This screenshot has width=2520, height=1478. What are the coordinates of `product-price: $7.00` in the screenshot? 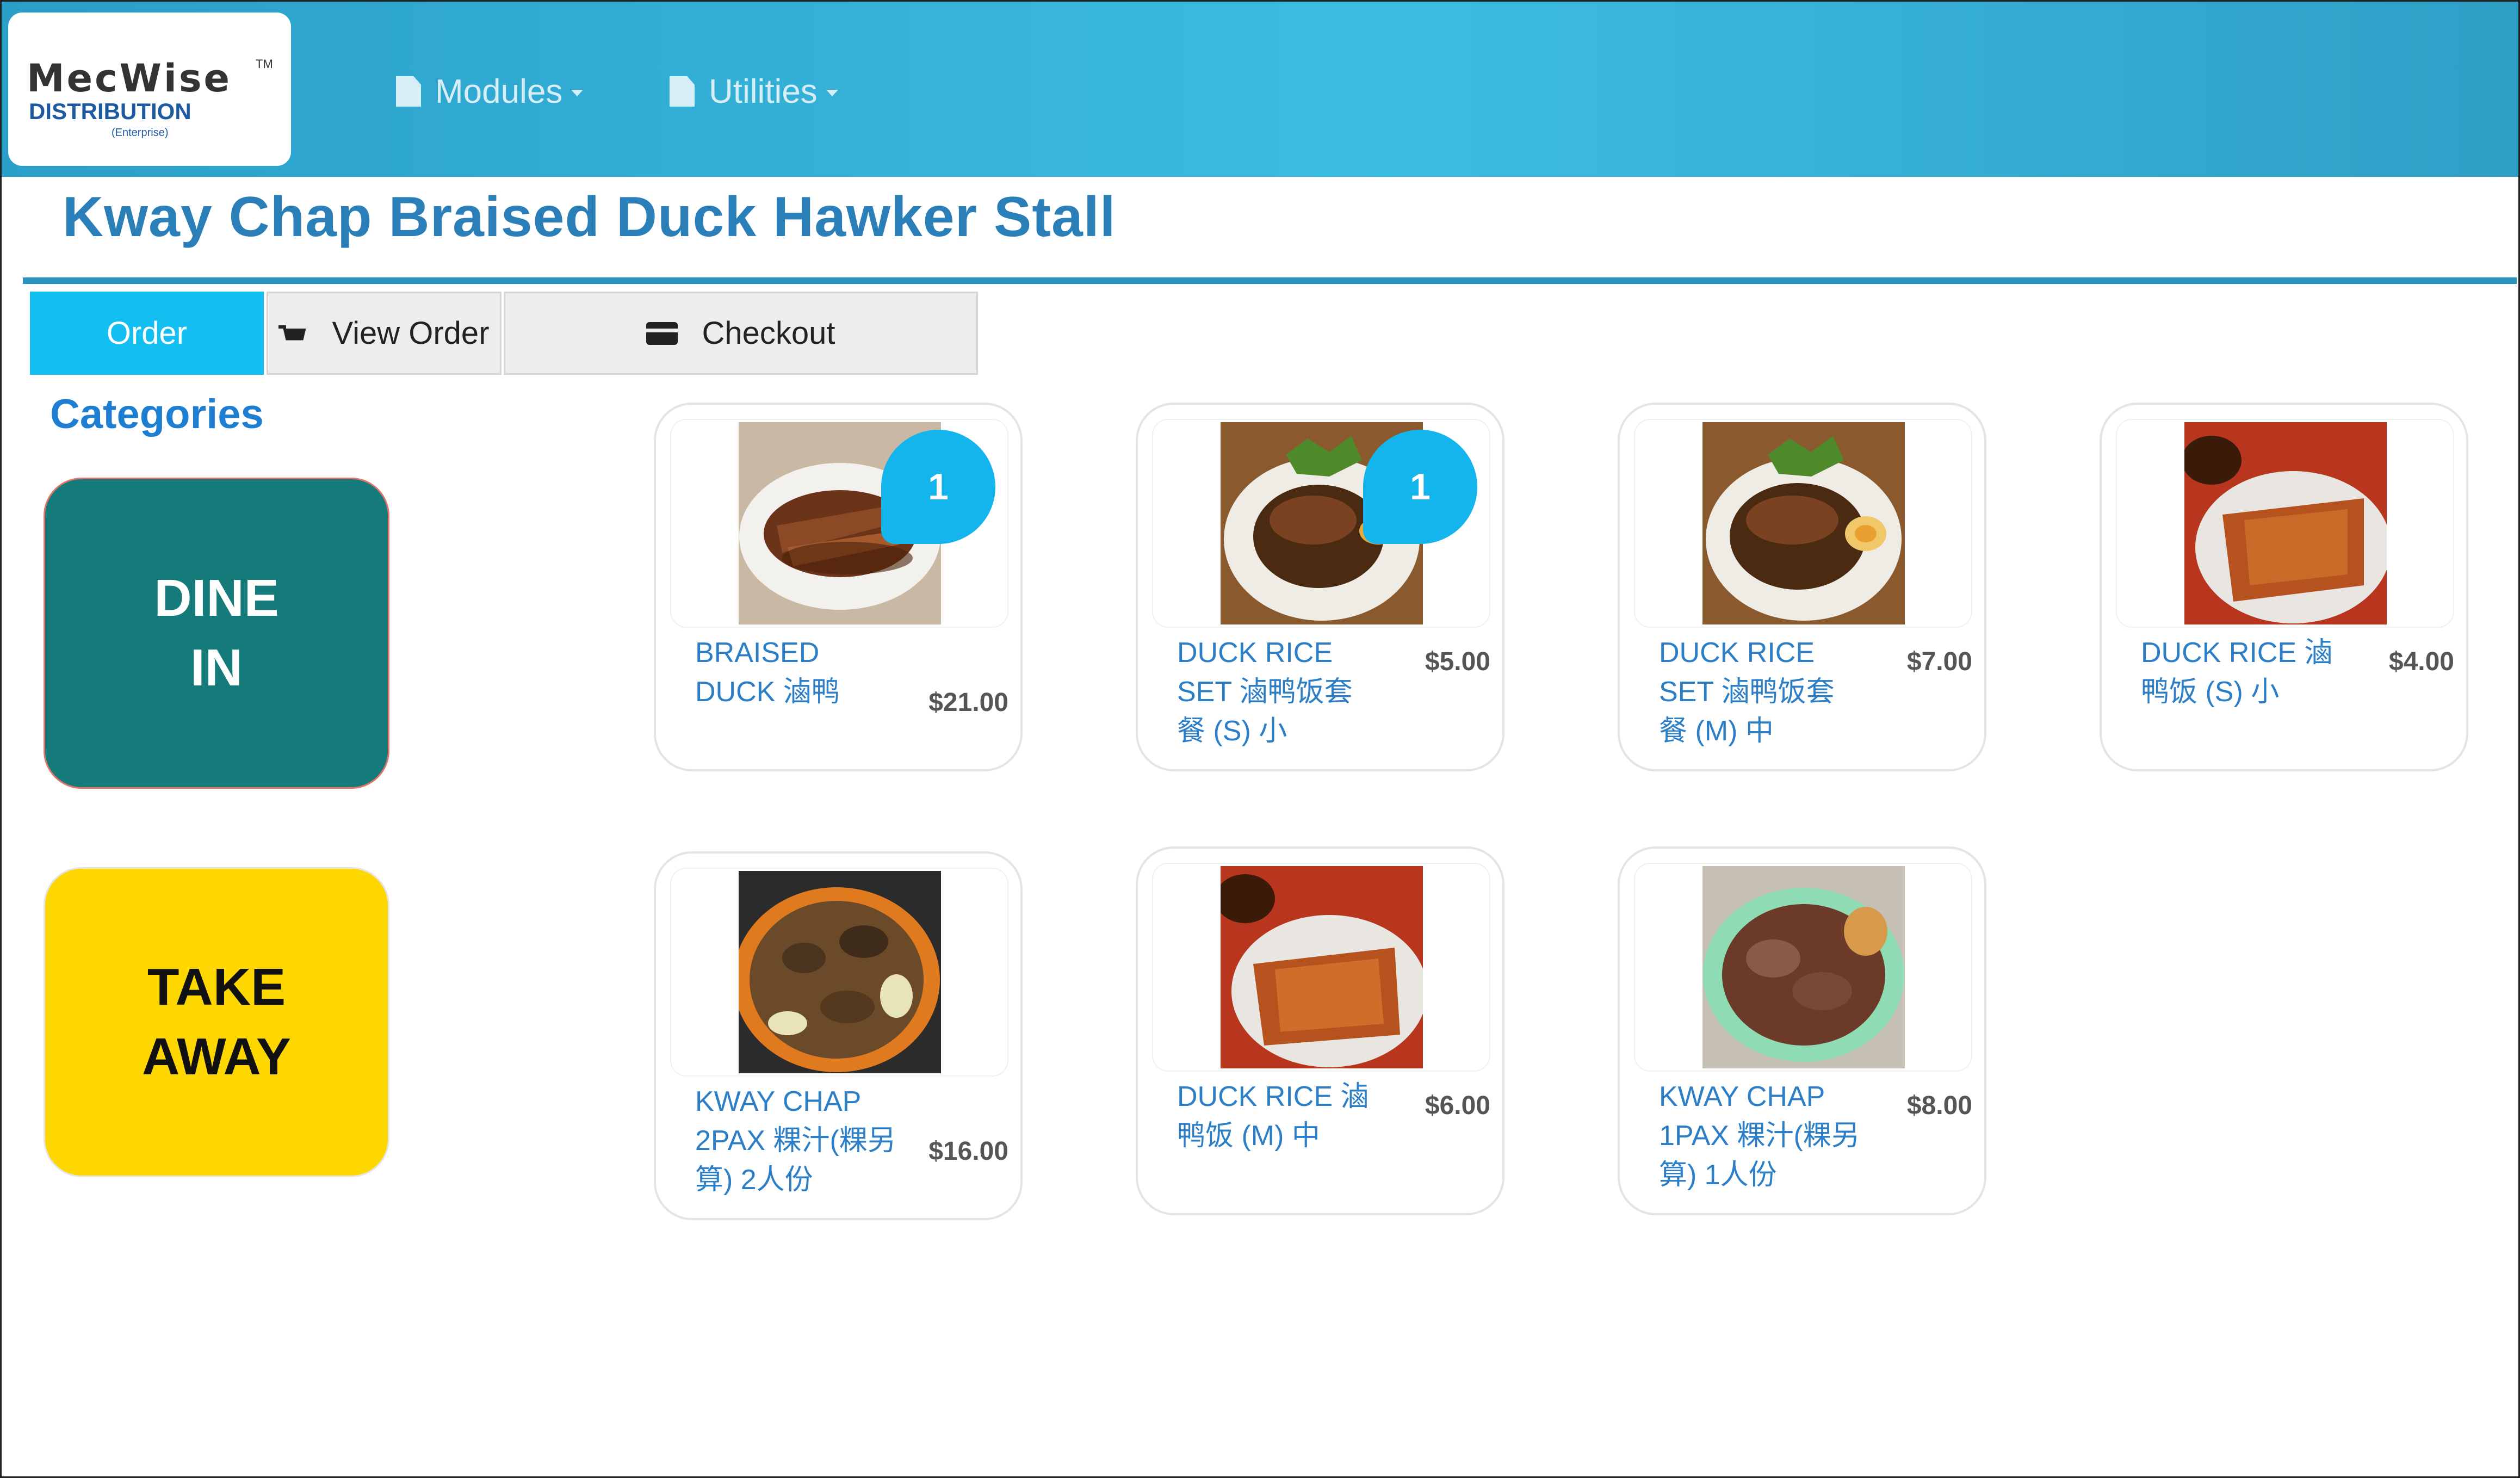 It's located at (1939, 661).